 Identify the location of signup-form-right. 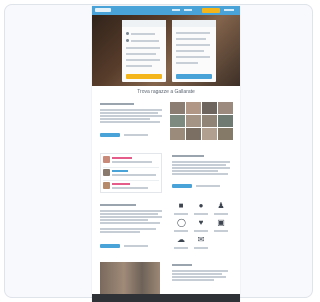
(194, 51).